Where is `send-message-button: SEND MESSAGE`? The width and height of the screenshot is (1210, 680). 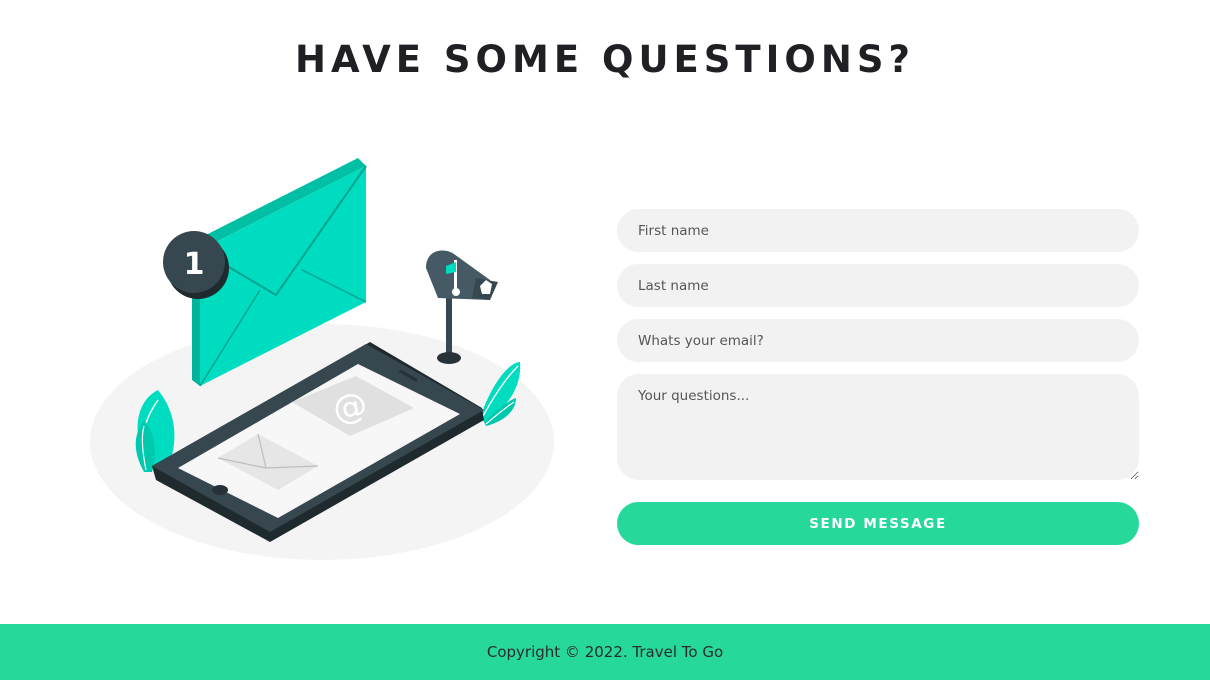 send-message-button: SEND MESSAGE is located at coordinates (878, 523).